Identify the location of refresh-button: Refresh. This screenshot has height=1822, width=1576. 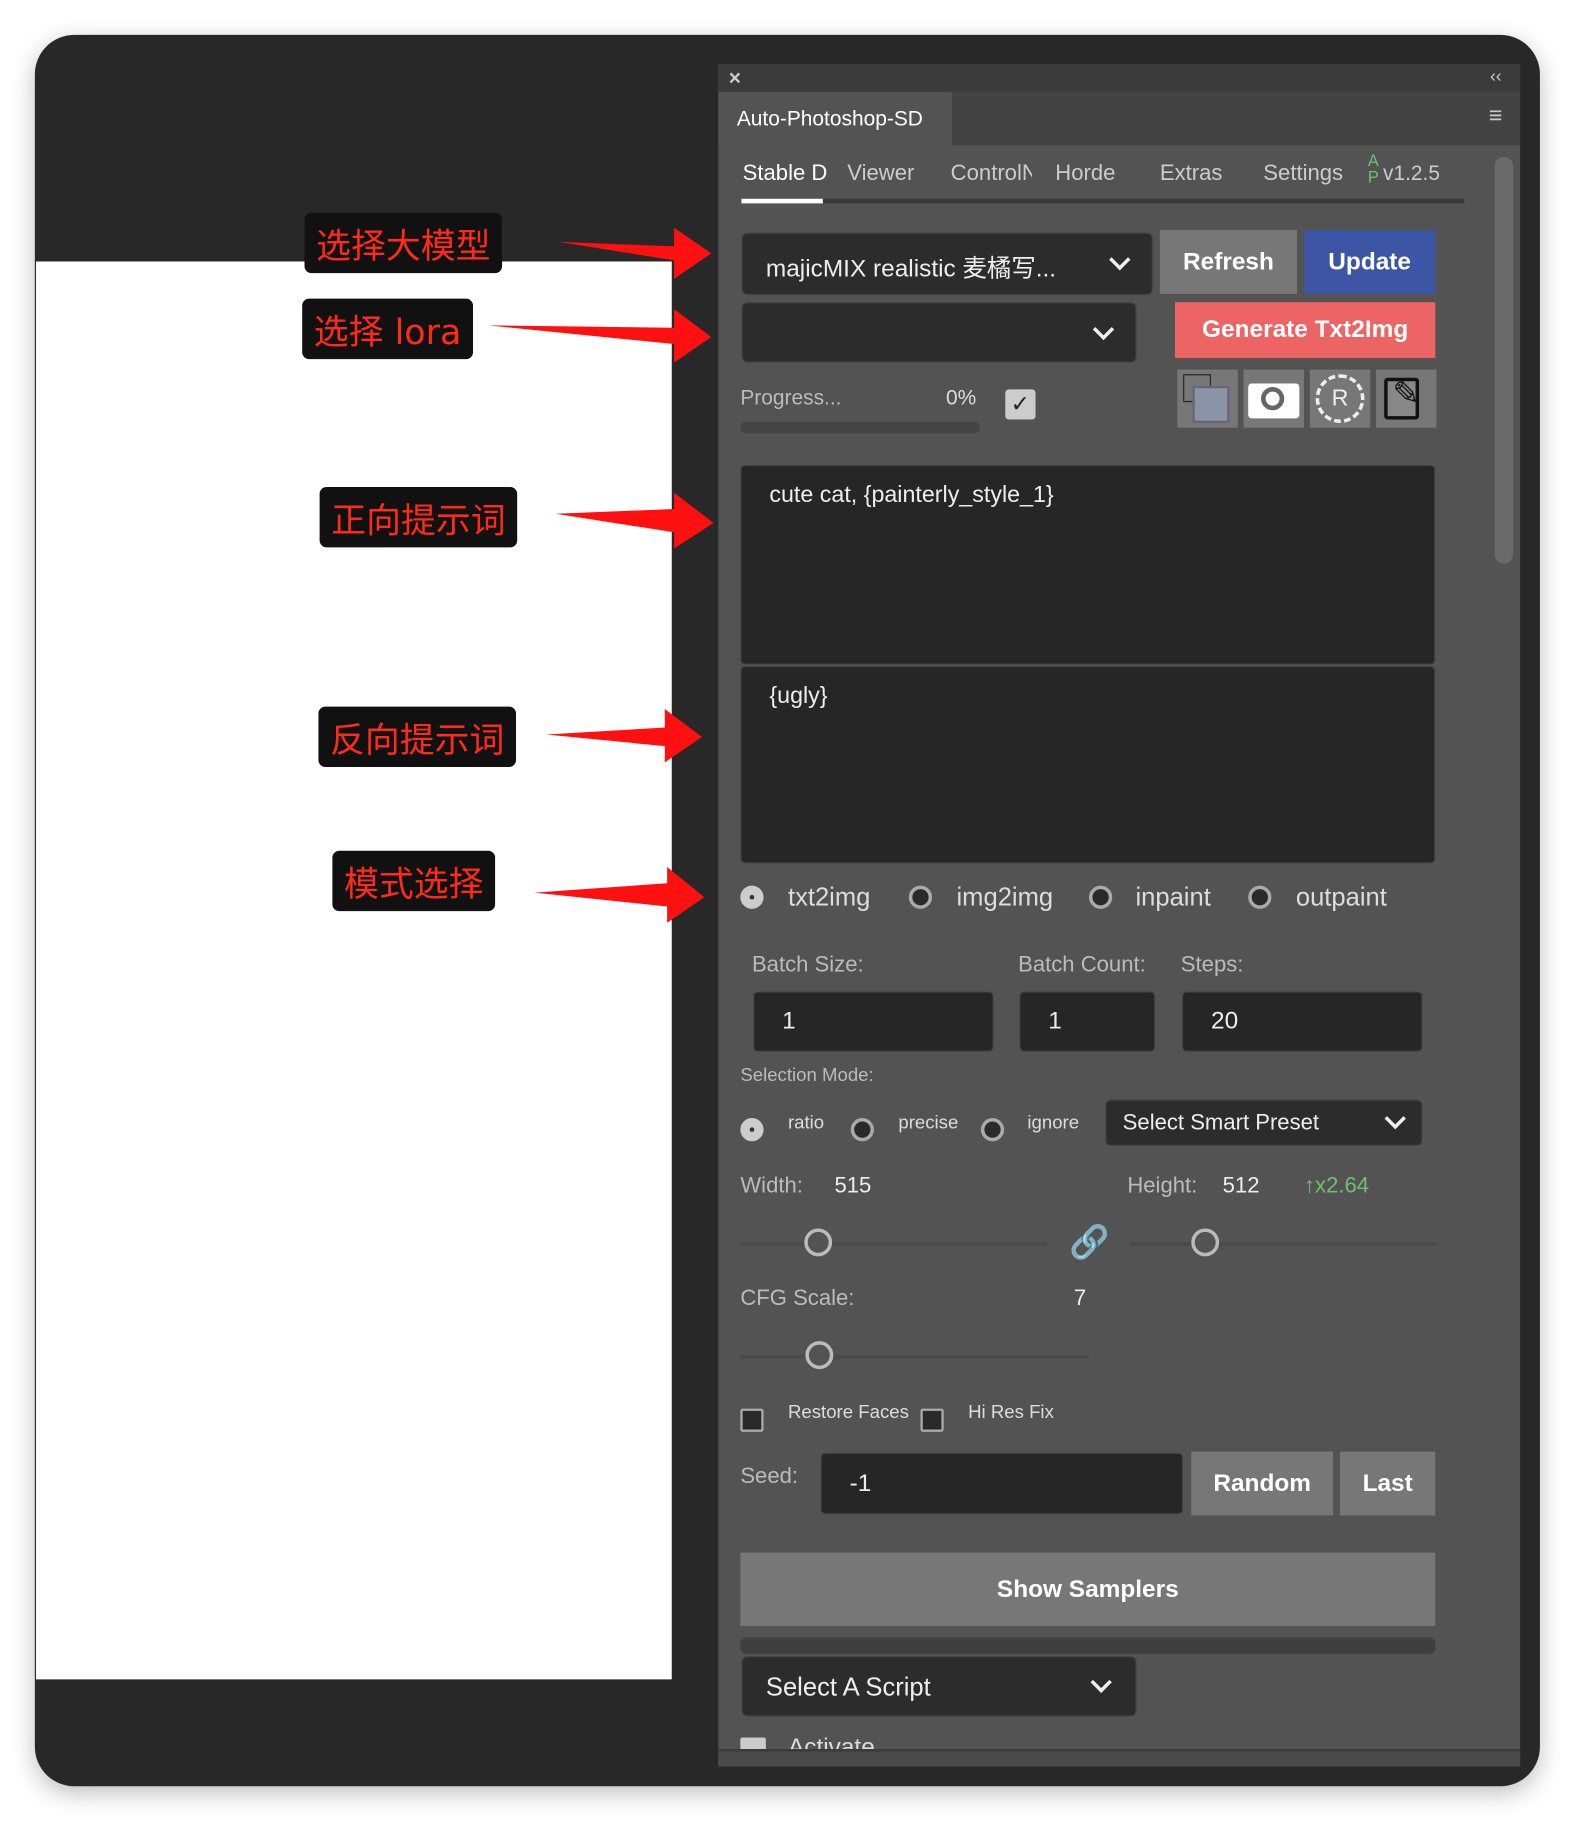
(1228, 262).